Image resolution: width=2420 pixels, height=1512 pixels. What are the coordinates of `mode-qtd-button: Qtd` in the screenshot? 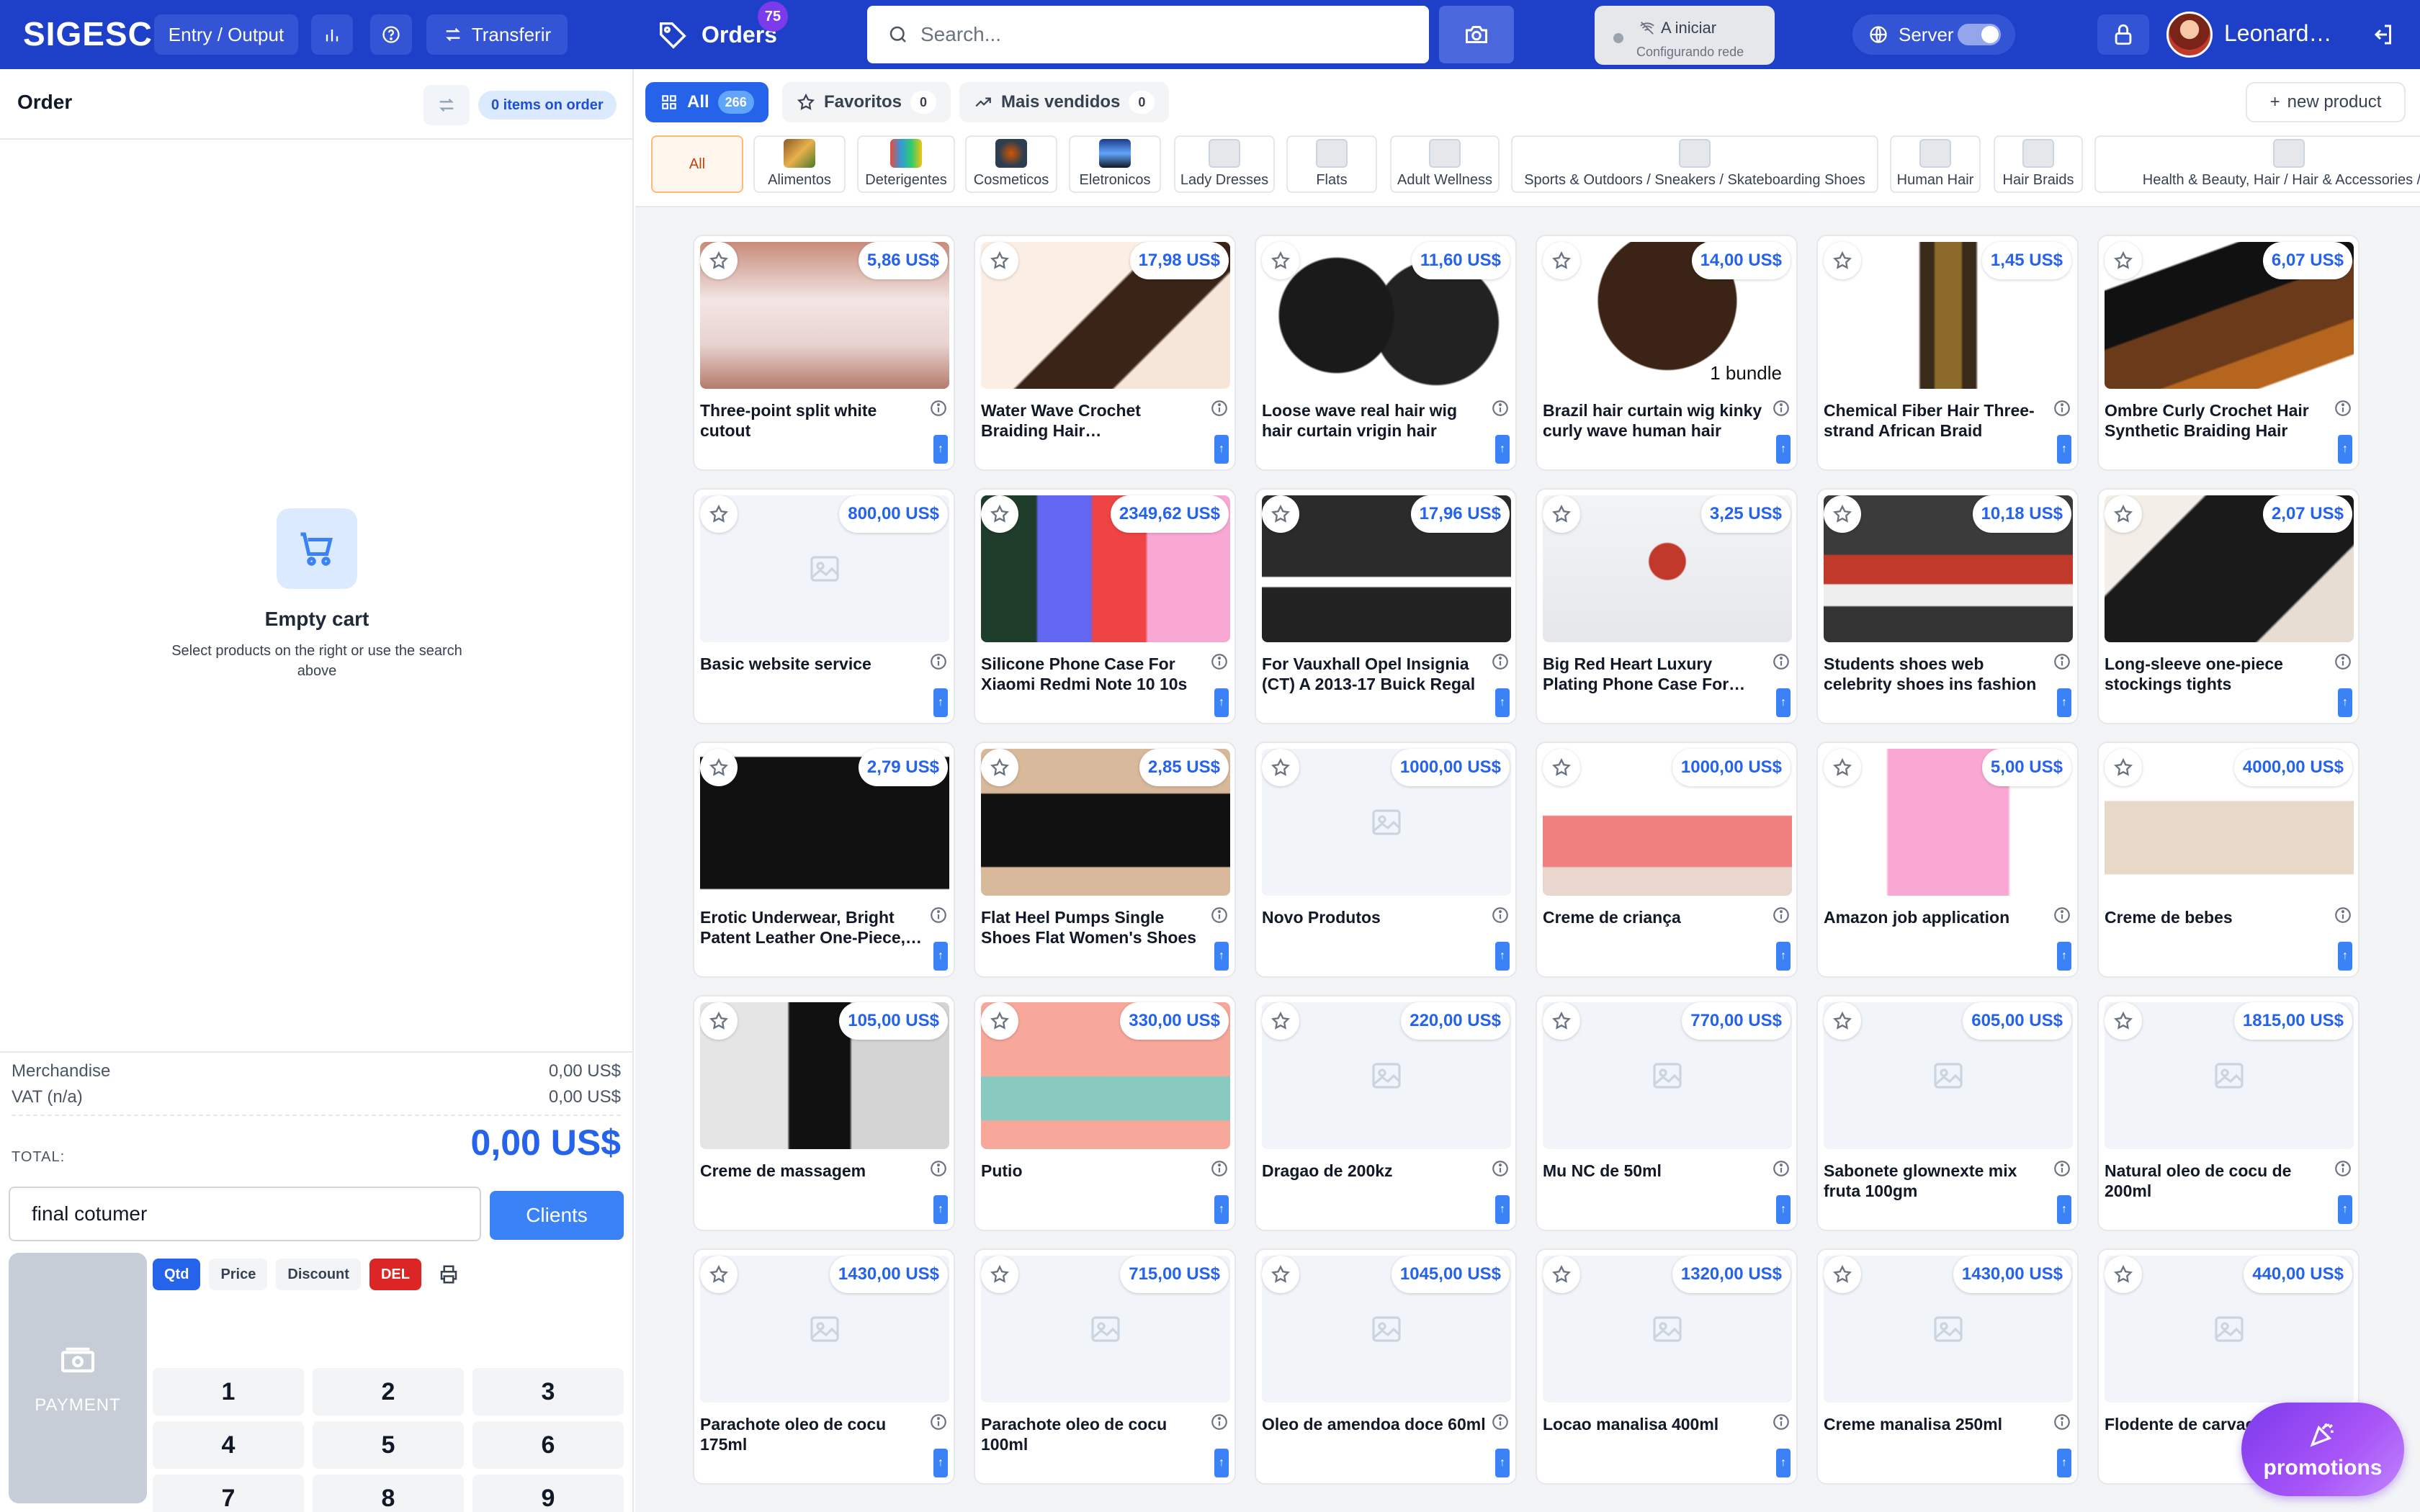 It's located at (177, 1274).